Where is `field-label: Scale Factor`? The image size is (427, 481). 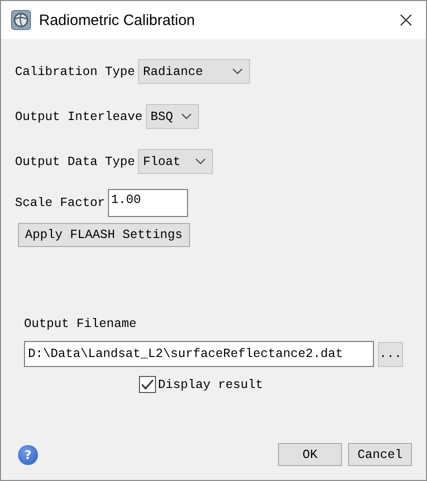
field-label: Scale Factor is located at coordinates (60, 203).